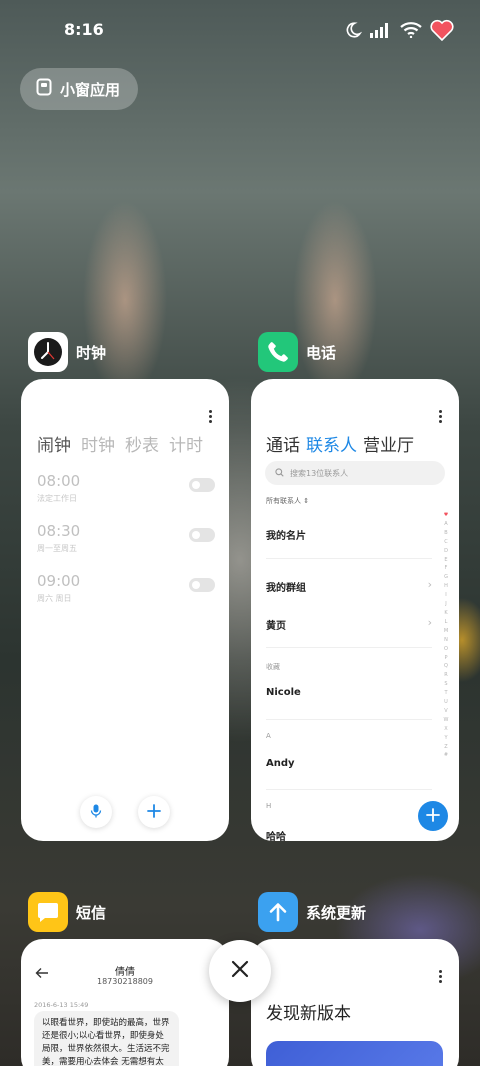 The image size is (480, 1066). Describe the element at coordinates (381, 32) in the screenshot. I see `signal-icon` at that location.